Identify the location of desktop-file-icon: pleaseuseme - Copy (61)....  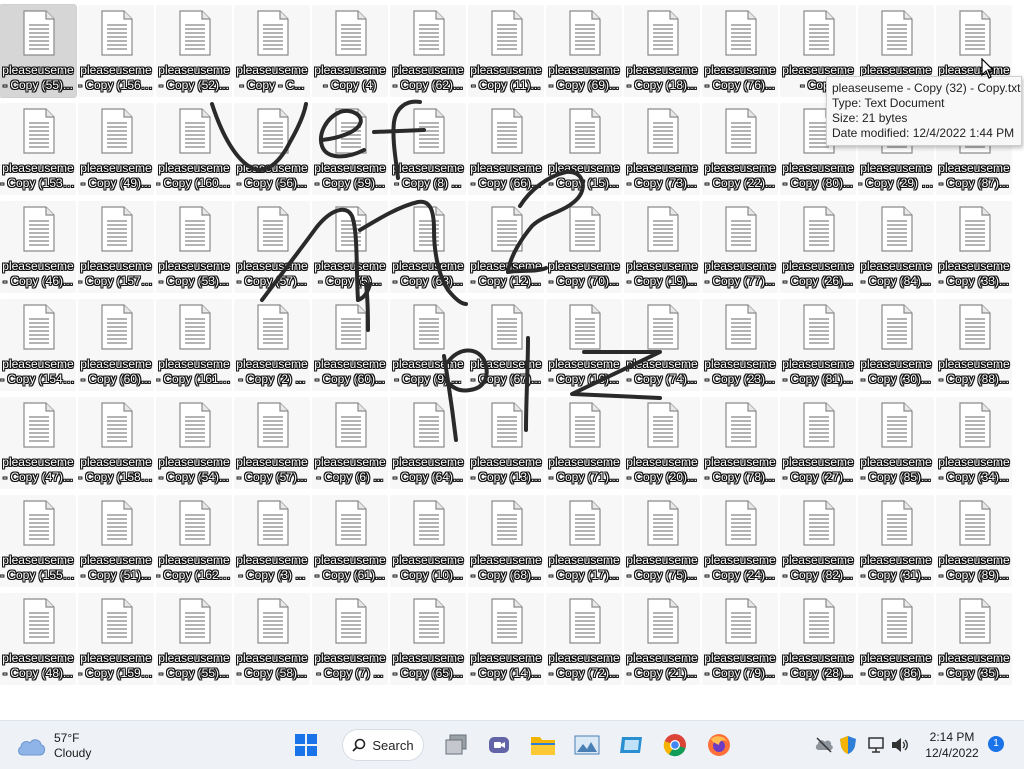
(350, 541).